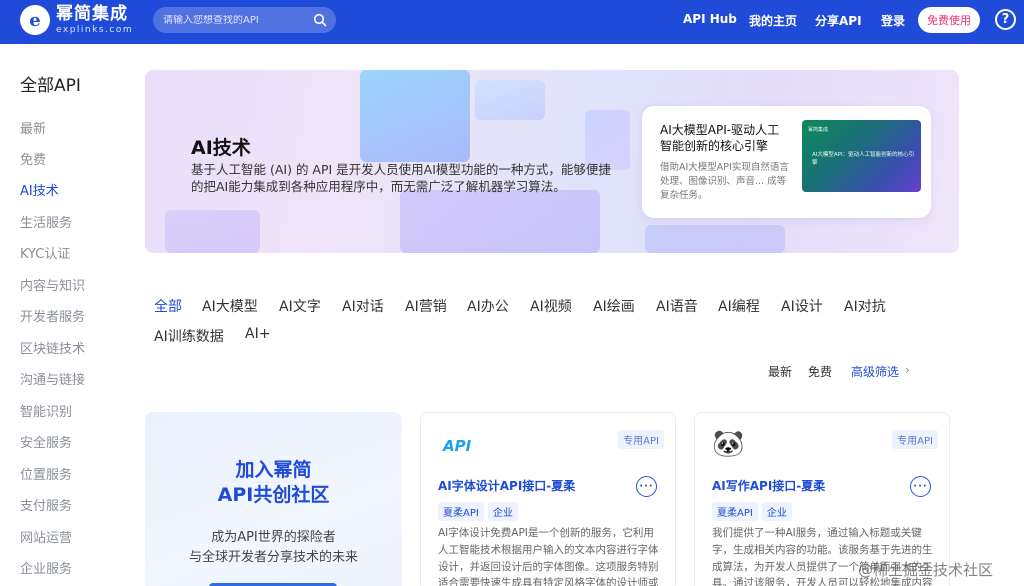 The image size is (1024, 586). Describe the element at coordinates (221, 148) in the screenshot. I see `banner-title: AI技术` at that location.